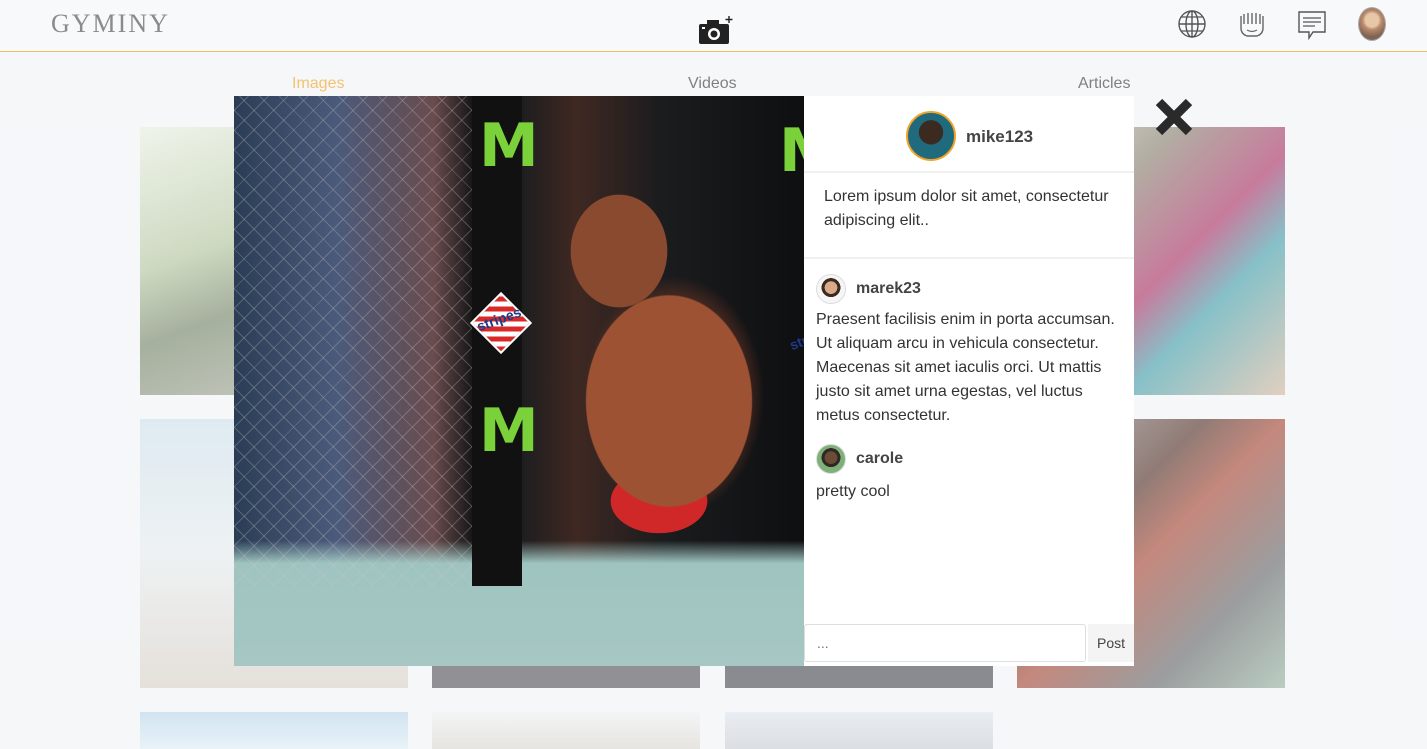  I want to click on fist-icon, so click(1252, 24).